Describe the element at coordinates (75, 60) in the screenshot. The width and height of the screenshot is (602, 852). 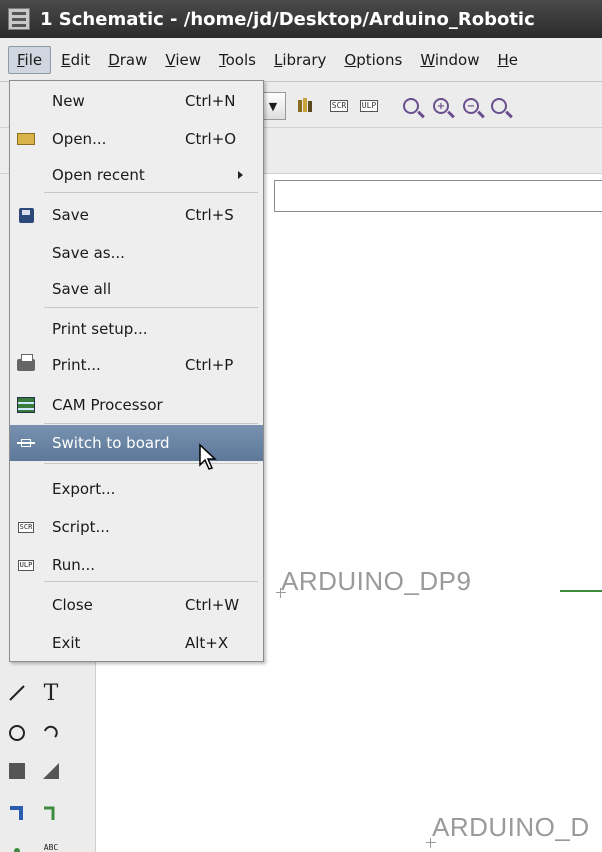
I see `menu-edit: Edit` at that location.